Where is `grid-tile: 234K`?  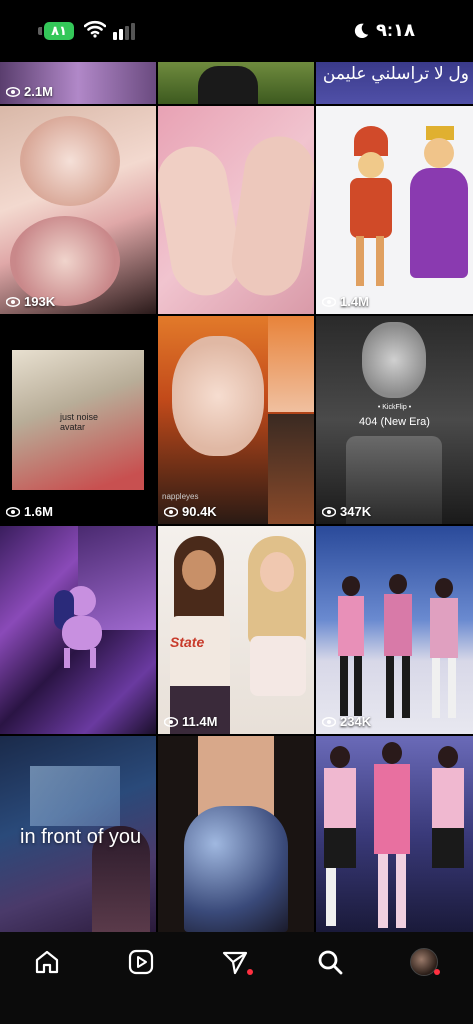
grid-tile: 234K is located at coordinates (394, 630).